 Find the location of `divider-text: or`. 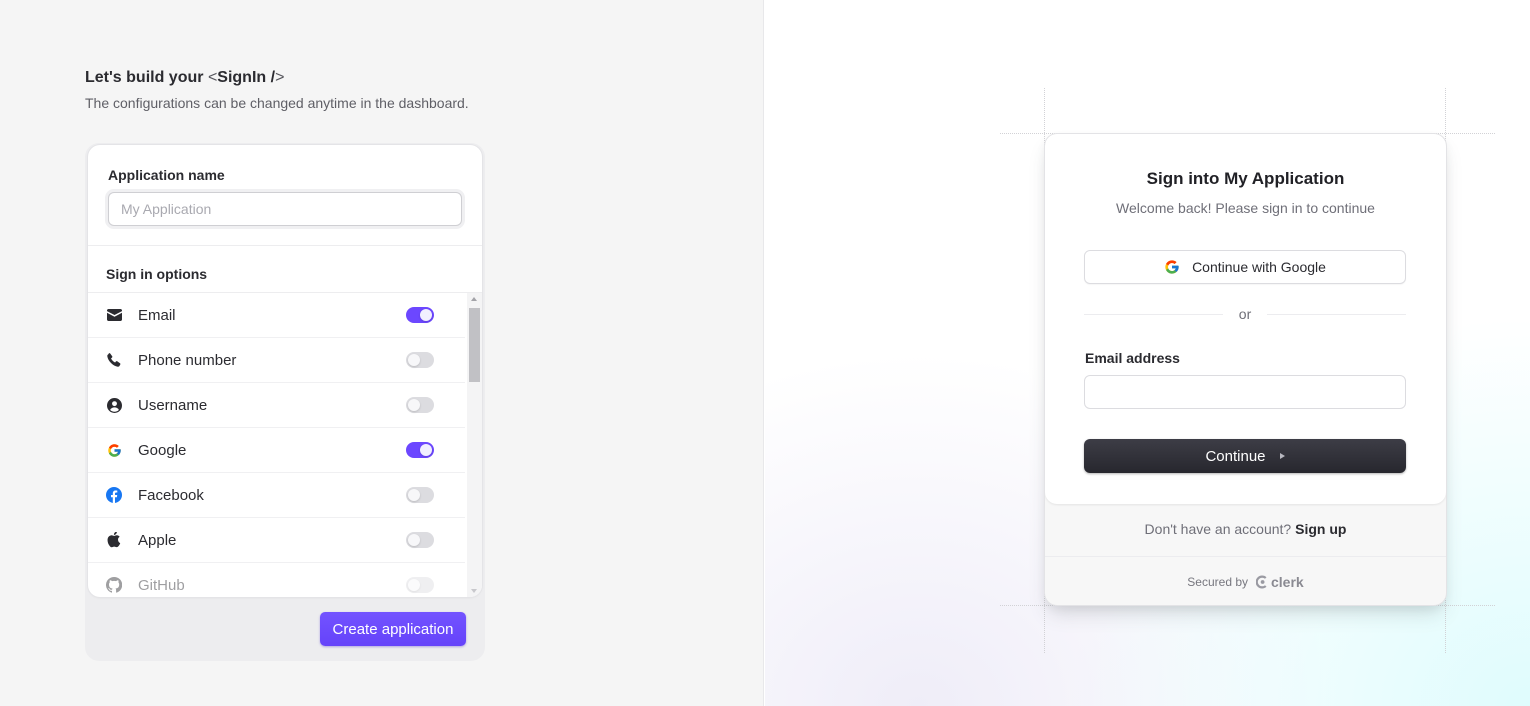

divider-text: or is located at coordinates (1245, 314).